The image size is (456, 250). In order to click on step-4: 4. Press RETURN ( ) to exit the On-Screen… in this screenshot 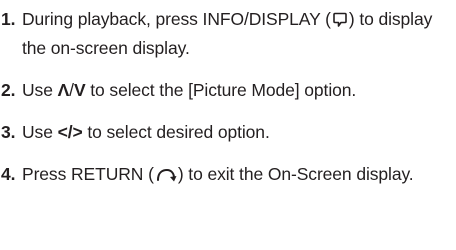, I will do `click(228, 175)`.